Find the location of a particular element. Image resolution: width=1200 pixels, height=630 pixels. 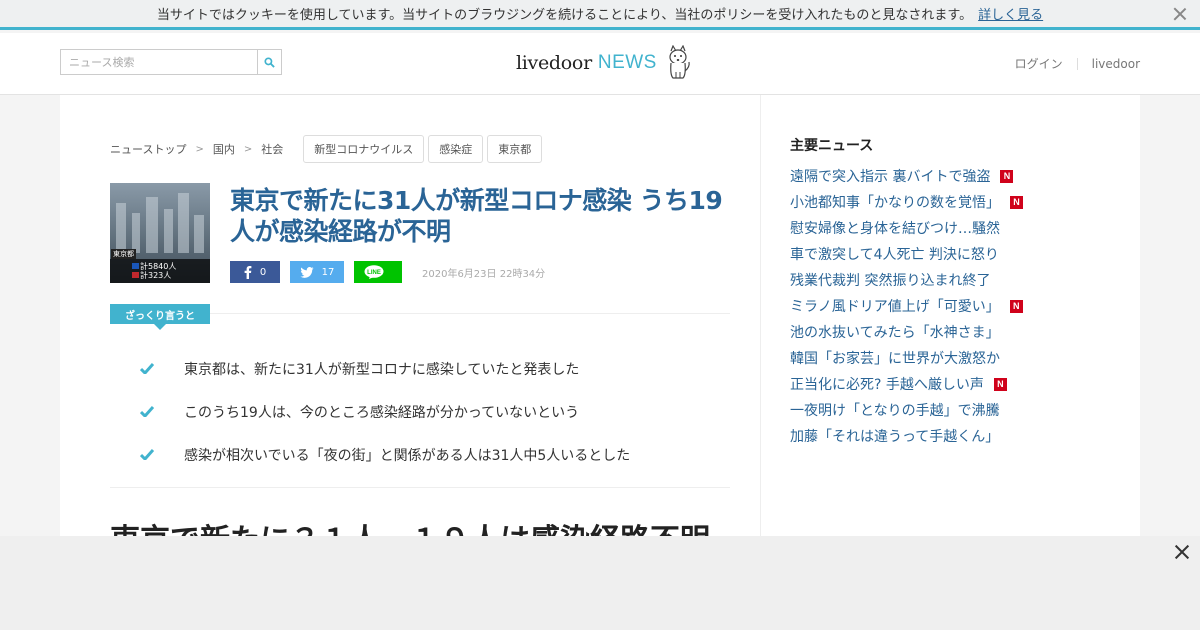

site-header: livedoor NEWS ログイン livedoor is located at coordinates (600, 64).